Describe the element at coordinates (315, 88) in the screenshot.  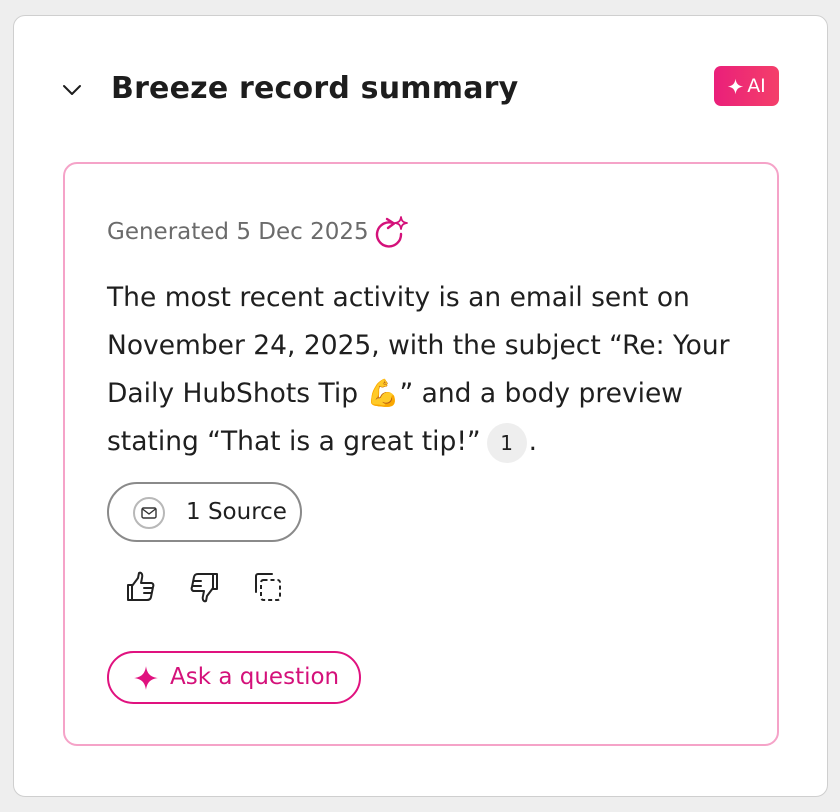
I see `card-title: Breeze record summary` at that location.